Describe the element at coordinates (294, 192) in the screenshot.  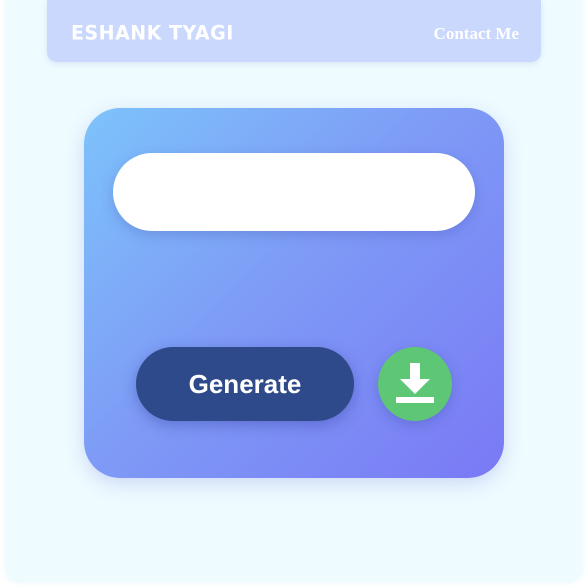
I see `text-input` at that location.